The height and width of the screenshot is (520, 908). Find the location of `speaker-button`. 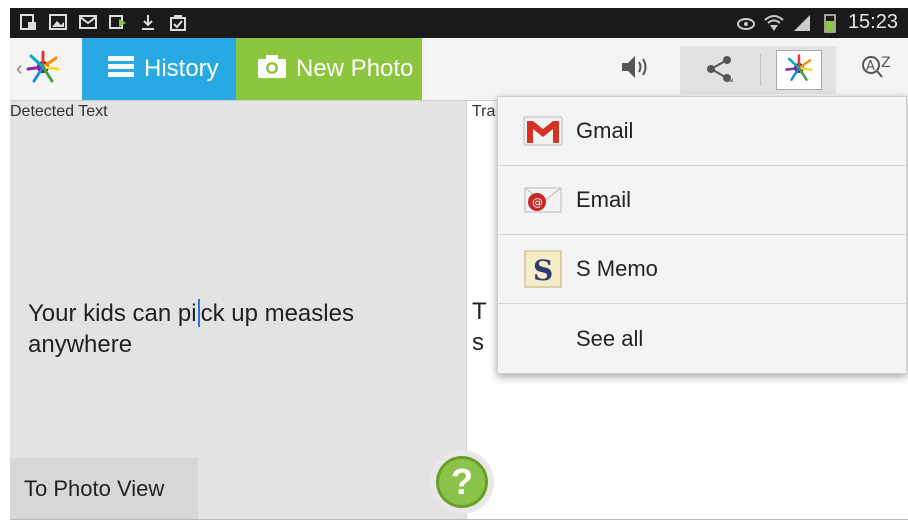

speaker-button is located at coordinates (636, 69).